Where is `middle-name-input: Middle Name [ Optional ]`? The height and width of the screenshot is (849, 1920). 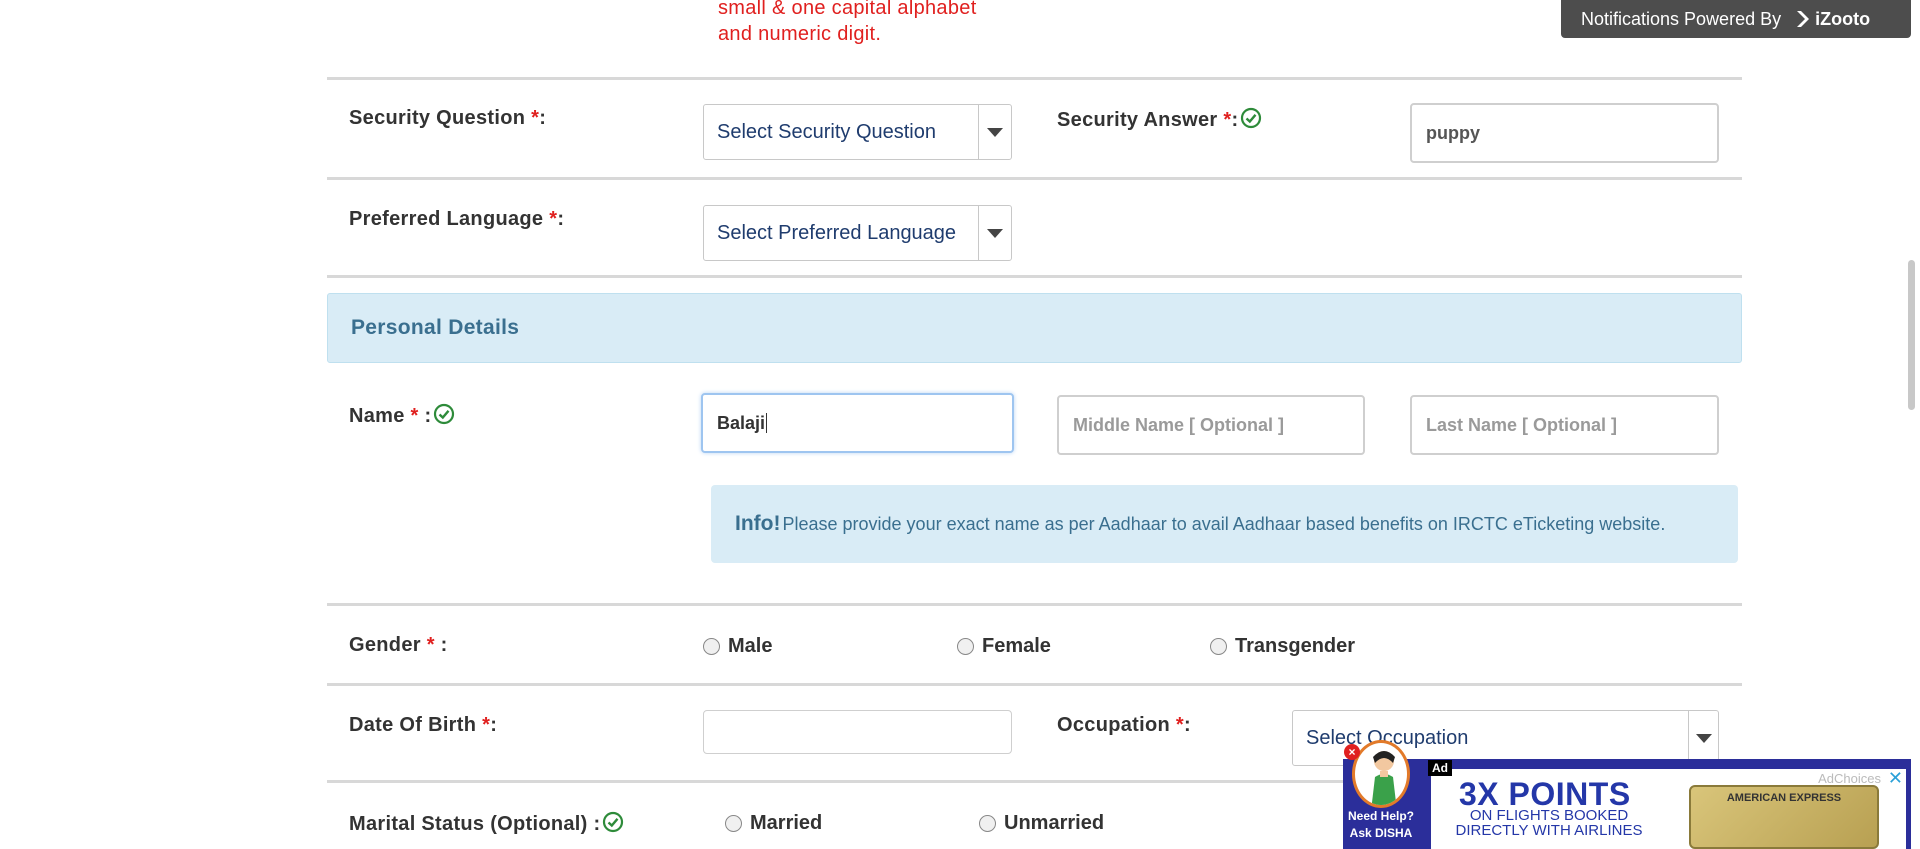
middle-name-input: Middle Name [ Optional ] is located at coordinates (1211, 425).